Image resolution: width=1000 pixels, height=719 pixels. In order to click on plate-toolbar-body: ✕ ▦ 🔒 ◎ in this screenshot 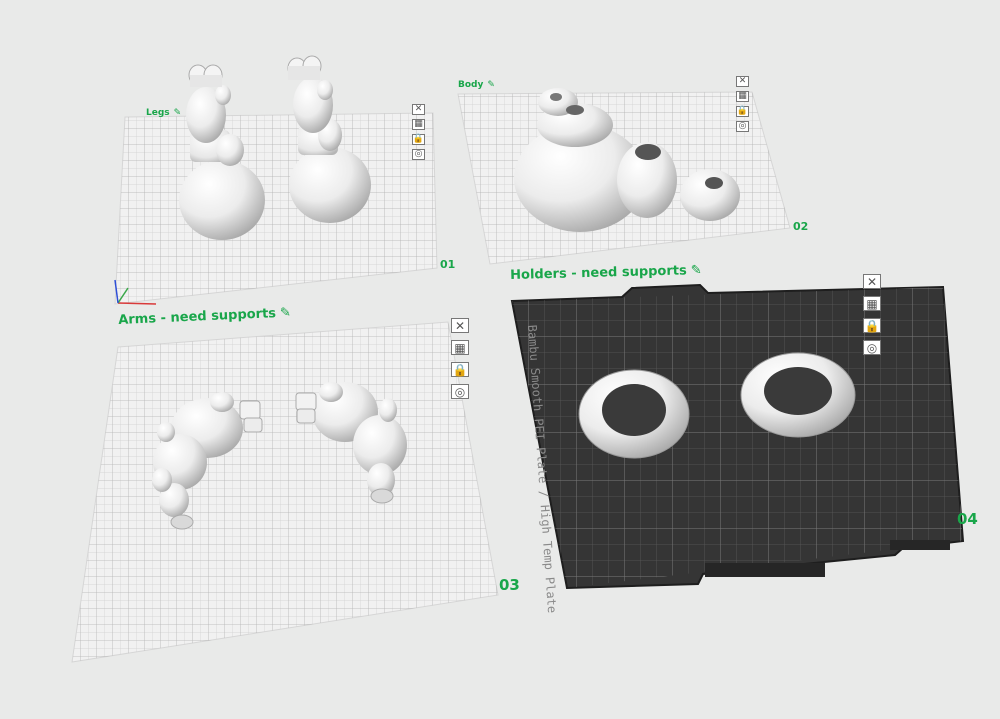, I will do `click(742, 104)`.